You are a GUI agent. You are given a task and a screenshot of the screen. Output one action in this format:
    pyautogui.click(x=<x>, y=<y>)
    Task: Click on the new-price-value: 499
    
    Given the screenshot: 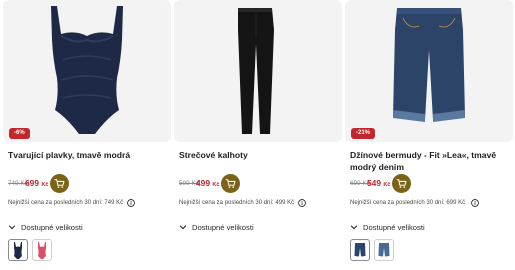 What is the action you would take?
    pyautogui.click(x=203, y=183)
    